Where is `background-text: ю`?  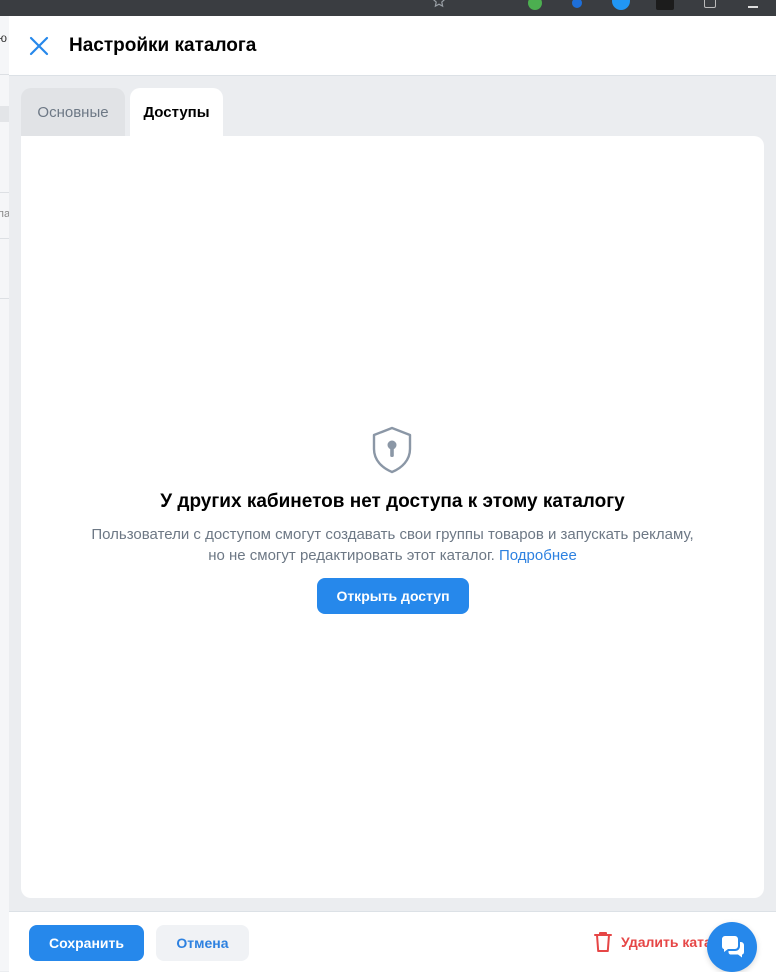 background-text: ю is located at coordinates (3, 38).